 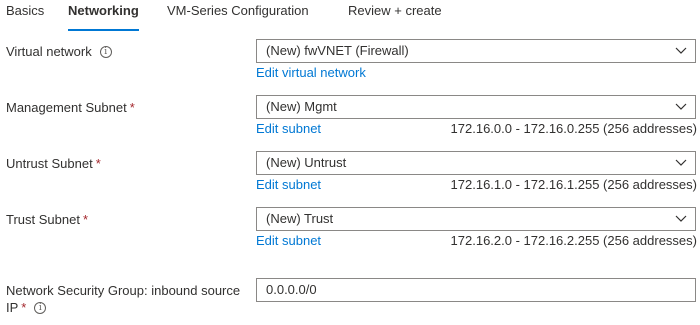 I want to click on nsg-inbound-source-ip-value: 0.0.0.0/0, so click(x=291, y=289).